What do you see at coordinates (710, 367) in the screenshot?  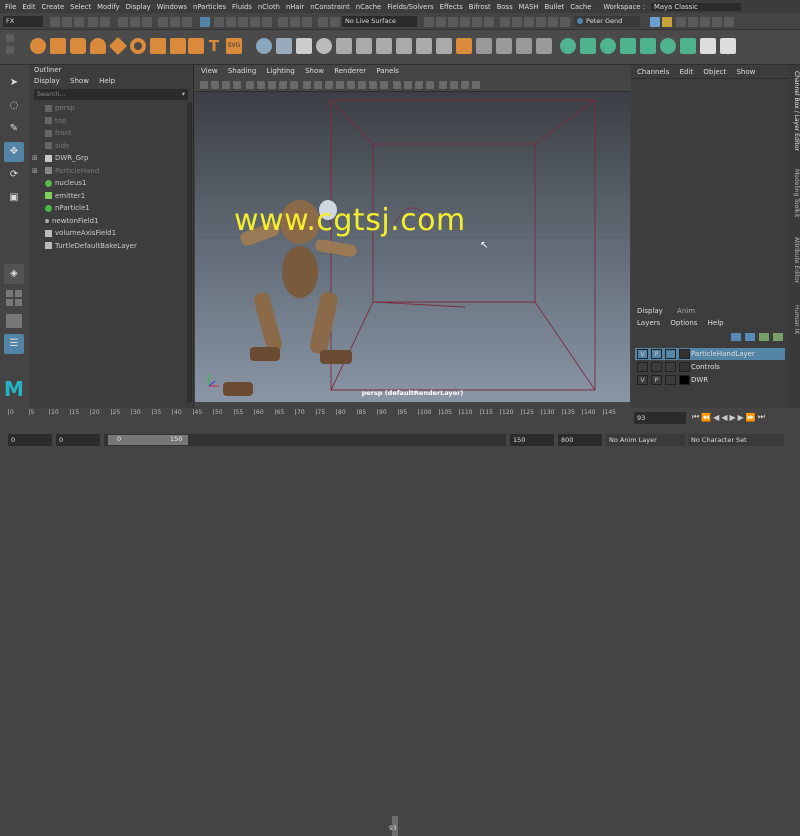 I see `layer-row-controls: Controls` at bounding box center [710, 367].